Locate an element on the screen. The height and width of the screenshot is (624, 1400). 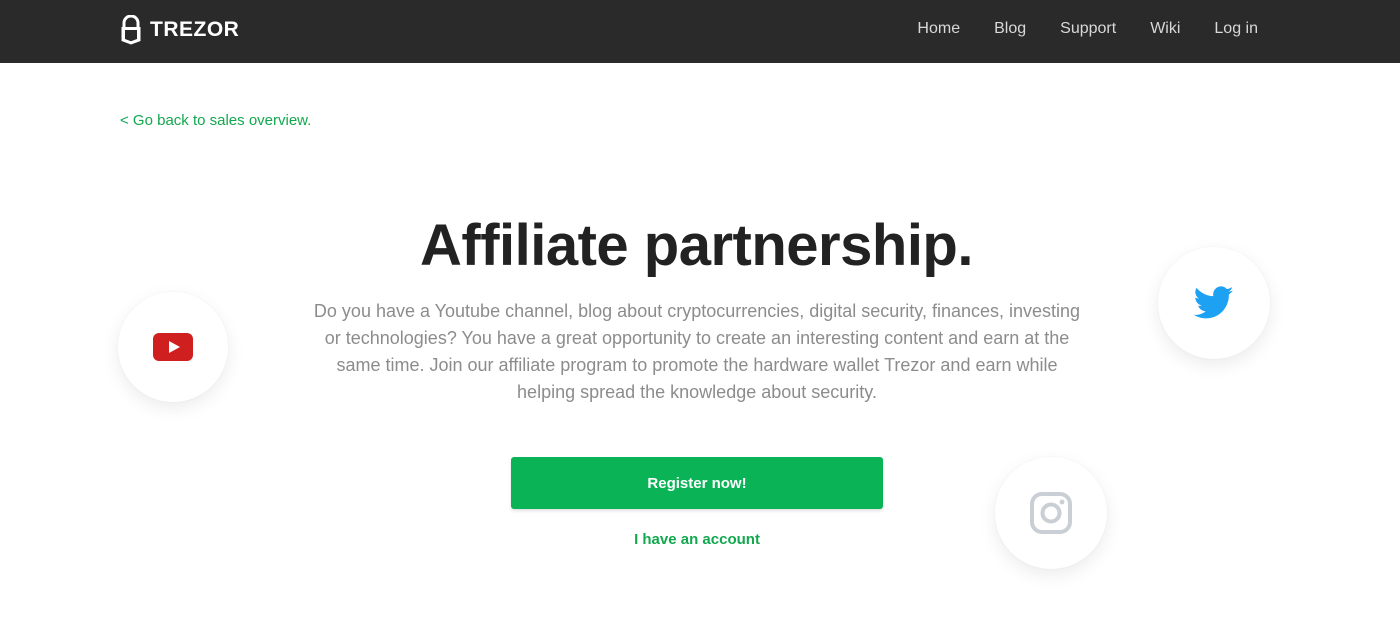
main-nav: Home Blog Support Wiki Log in is located at coordinates (1087, 29).